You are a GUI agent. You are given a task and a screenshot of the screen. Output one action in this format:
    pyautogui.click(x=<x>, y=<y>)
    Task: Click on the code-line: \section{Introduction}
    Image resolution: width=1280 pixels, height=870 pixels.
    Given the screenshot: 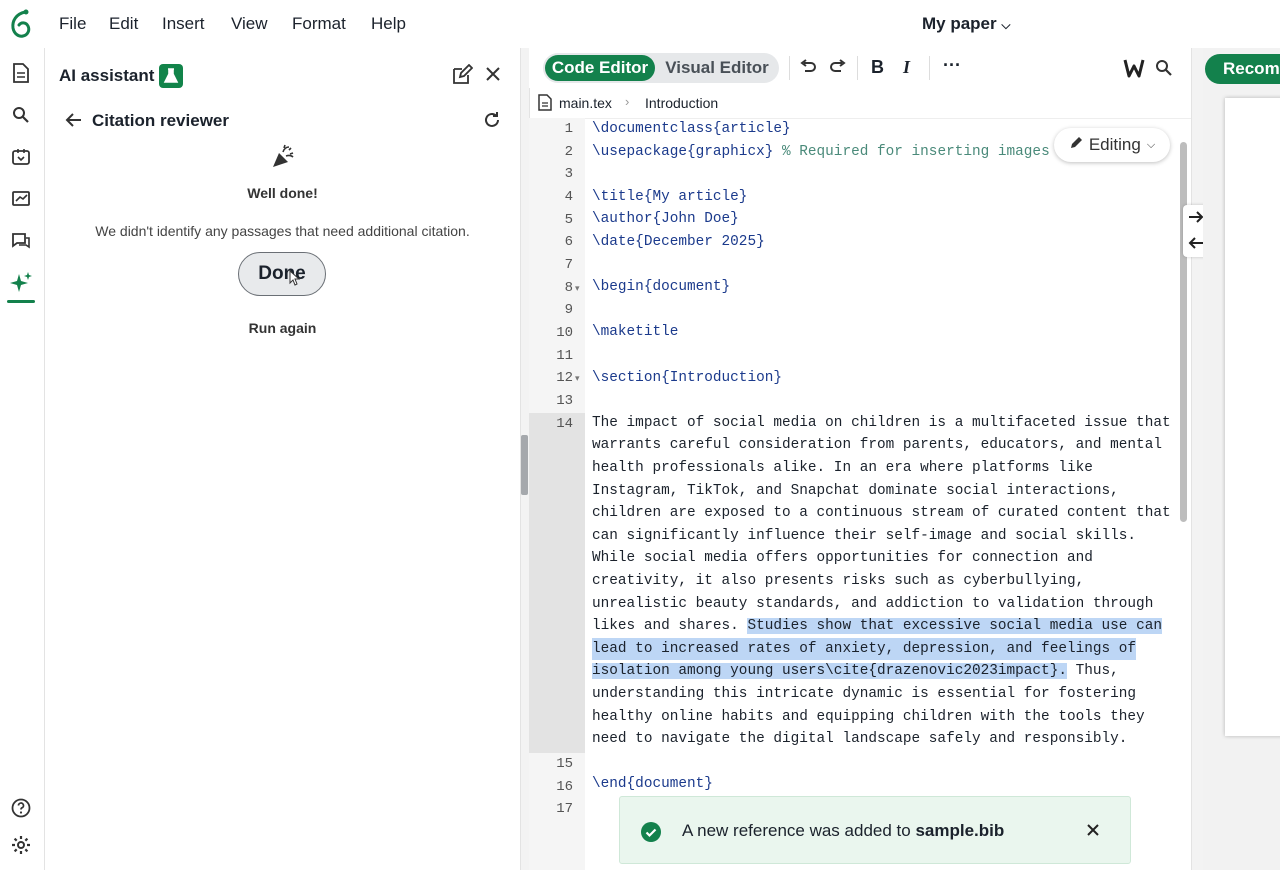 What is the action you would take?
    pyautogui.click(x=687, y=378)
    